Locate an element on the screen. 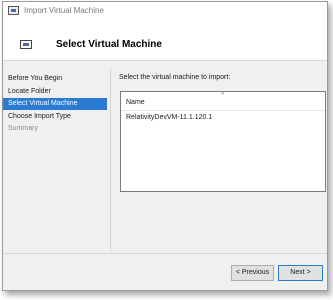 The width and height of the screenshot is (333, 300). title-bar: Import Virtual Machine is located at coordinates (165, 10).